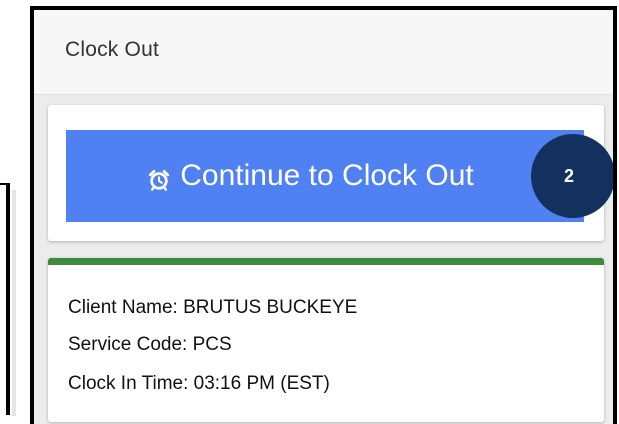 The width and height of the screenshot is (619, 424). Describe the element at coordinates (572, 176) in the screenshot. I see `step-number-badge: 2` at that location.